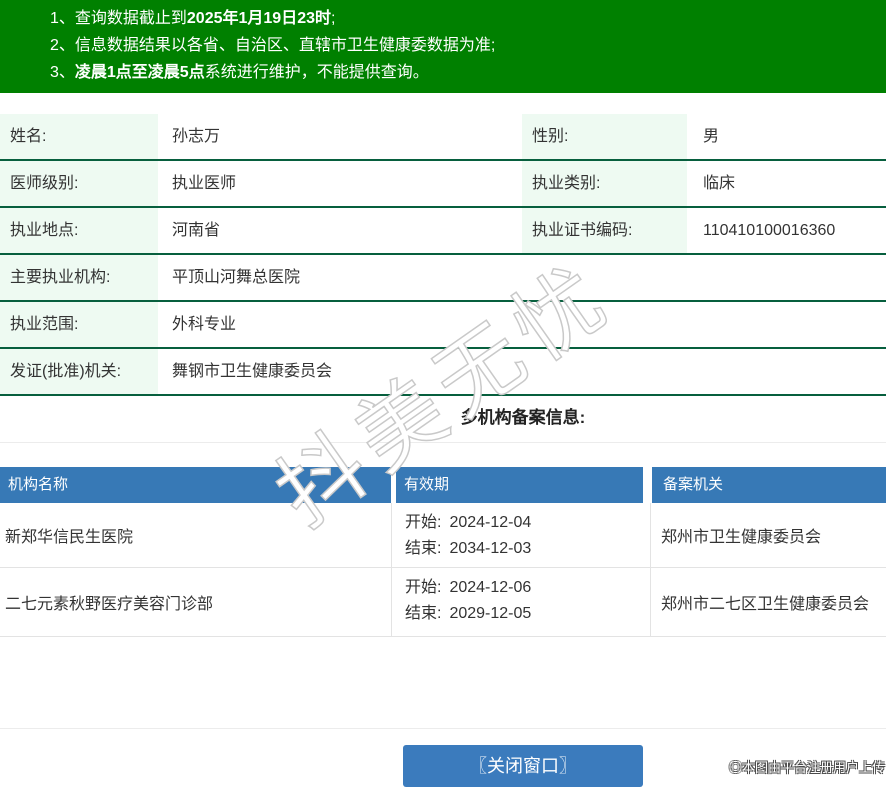 The image size is (886, 787). What do you see at coordinates (79, 324) in the screenshot?
I see `practice-scope-label: 执业范围:` at bounding box center [79, 324].